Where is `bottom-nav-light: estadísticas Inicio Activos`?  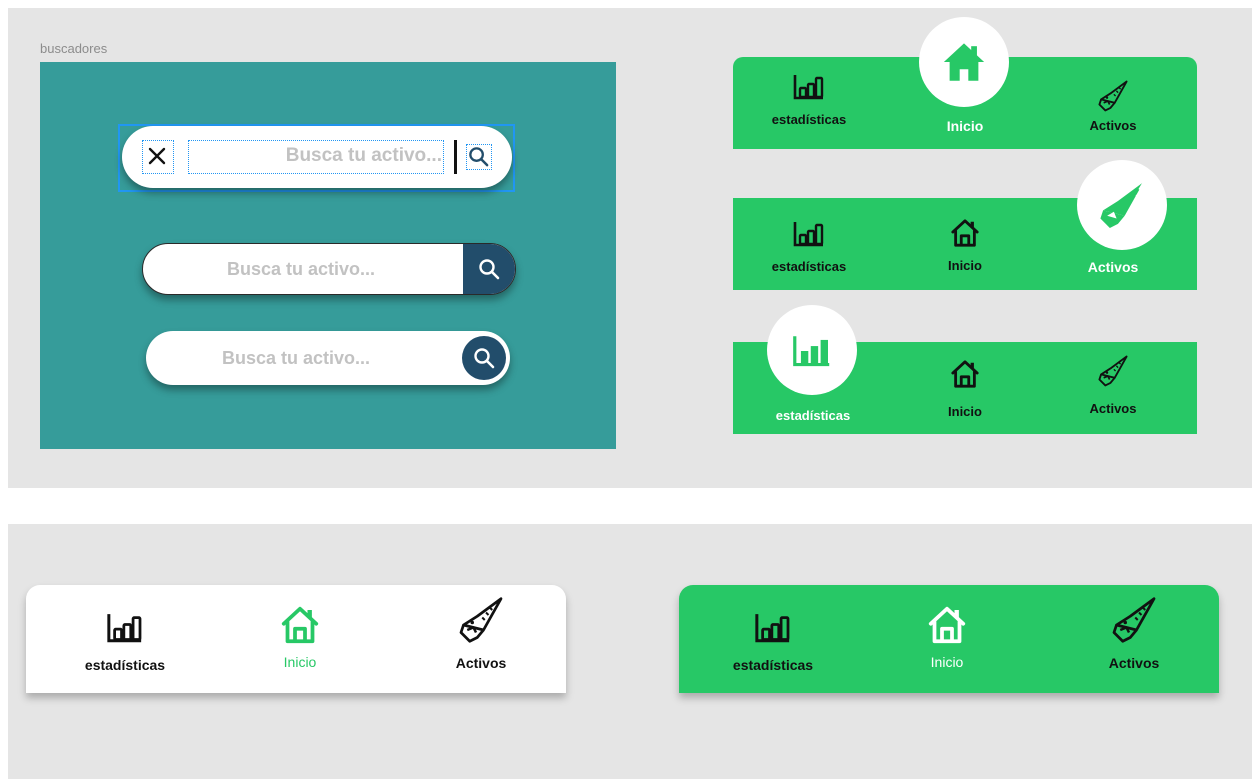
bottom-nav-light: estadísticas Inicio Activos is located at coordinates (296, 639).